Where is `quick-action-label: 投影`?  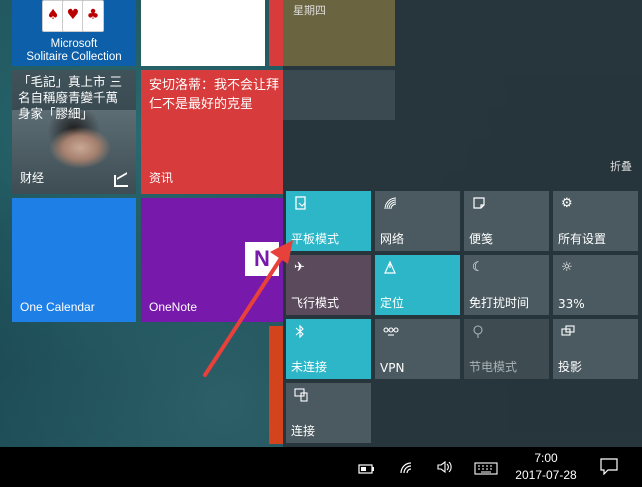 quick-action-label: 投影 is located at coordinates (570, 367).